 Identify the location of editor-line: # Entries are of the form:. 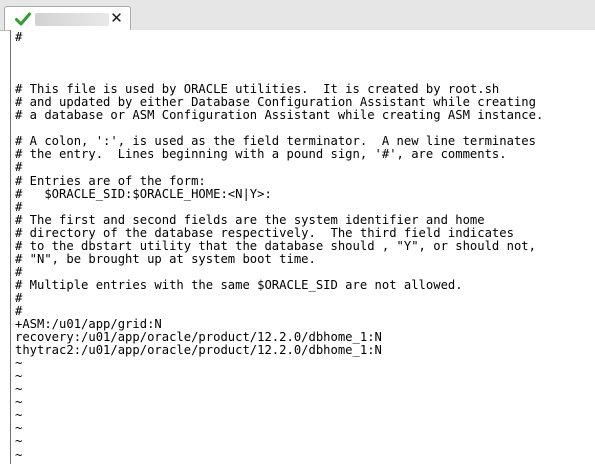
(110, 180).